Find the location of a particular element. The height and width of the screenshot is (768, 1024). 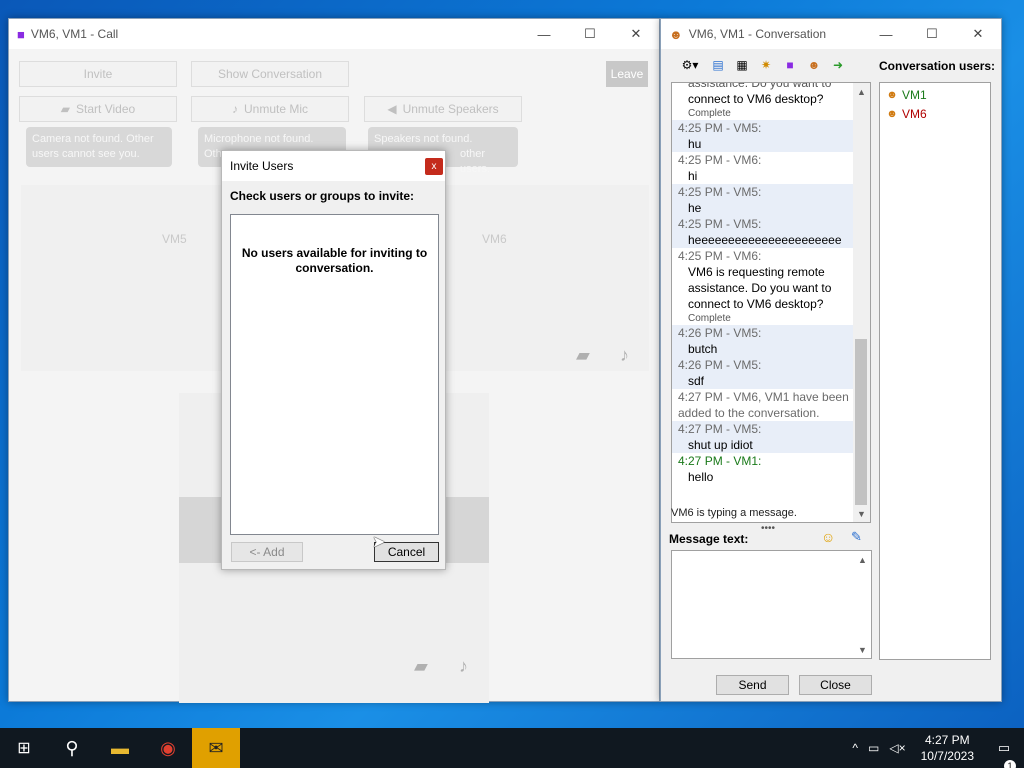

search-button: ⚲ is located at coordinates (72, 748).